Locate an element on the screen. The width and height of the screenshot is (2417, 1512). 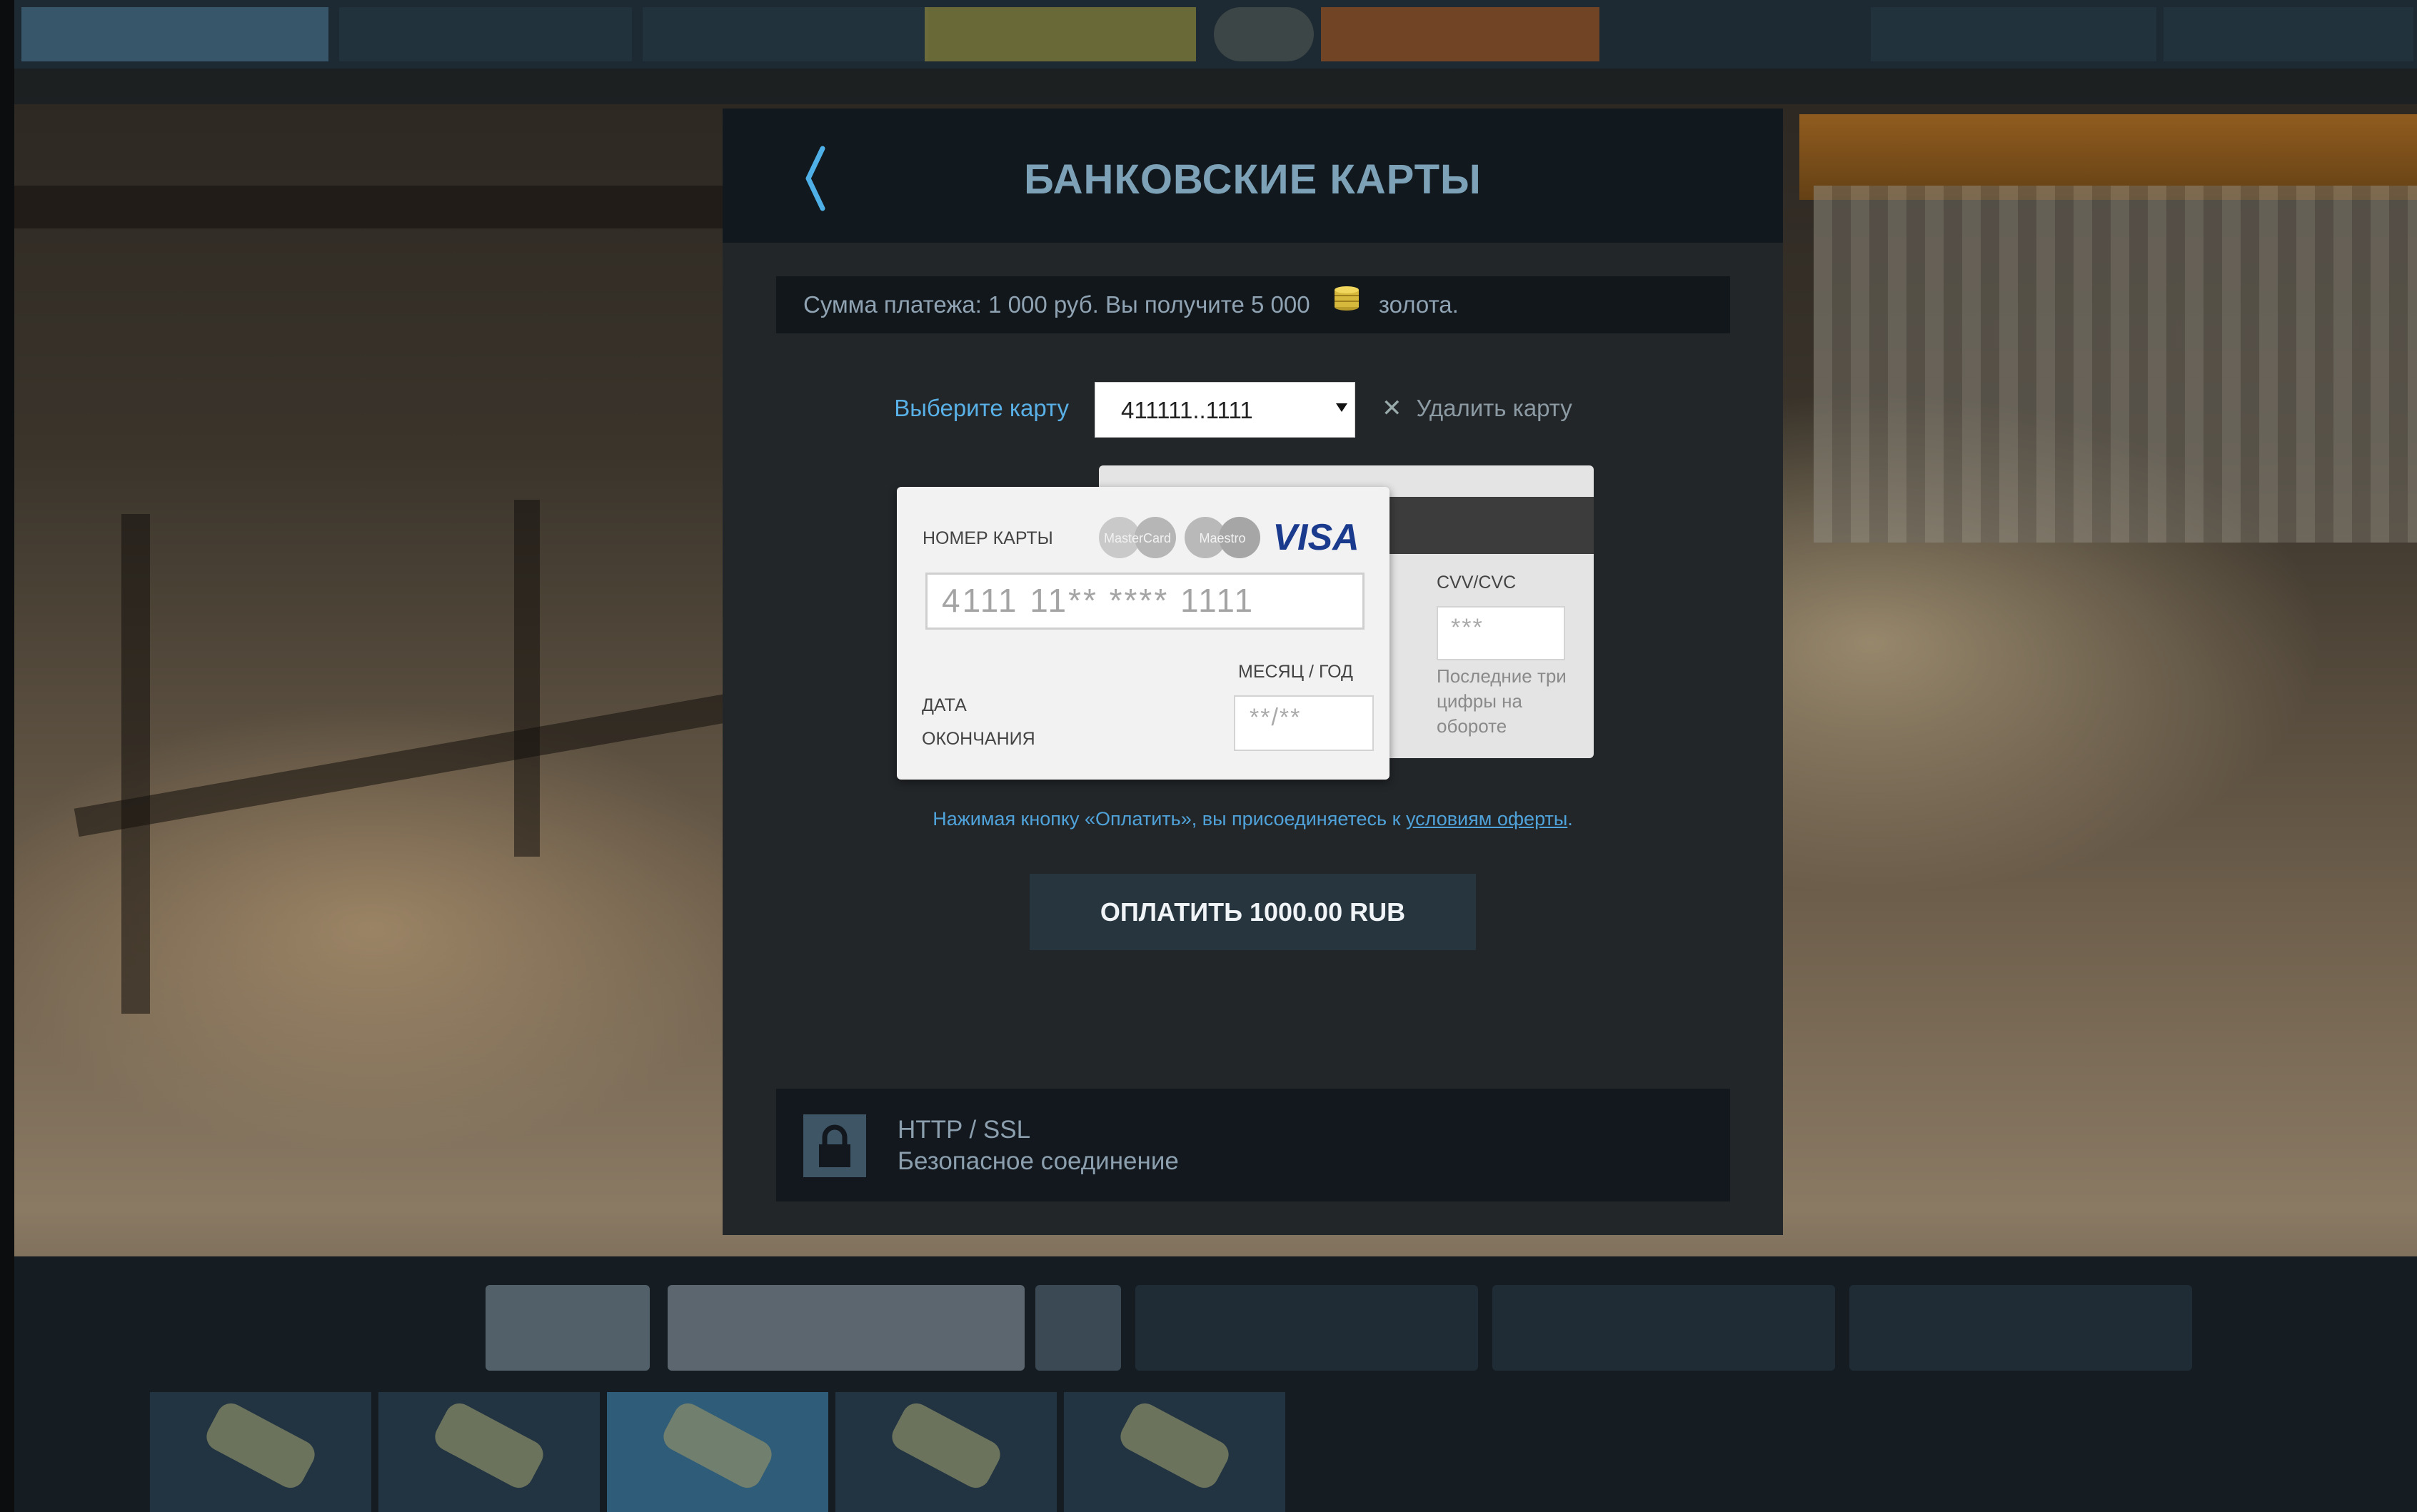
modal-header: БАНКОВСКИЕ КАРТЫ is located at coordinates (1253, 176).